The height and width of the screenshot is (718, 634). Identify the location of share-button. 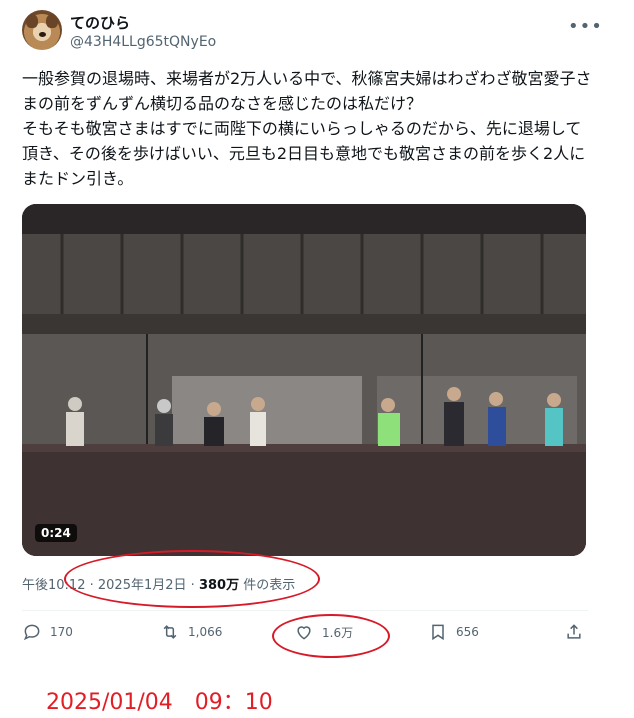
(574, 632).